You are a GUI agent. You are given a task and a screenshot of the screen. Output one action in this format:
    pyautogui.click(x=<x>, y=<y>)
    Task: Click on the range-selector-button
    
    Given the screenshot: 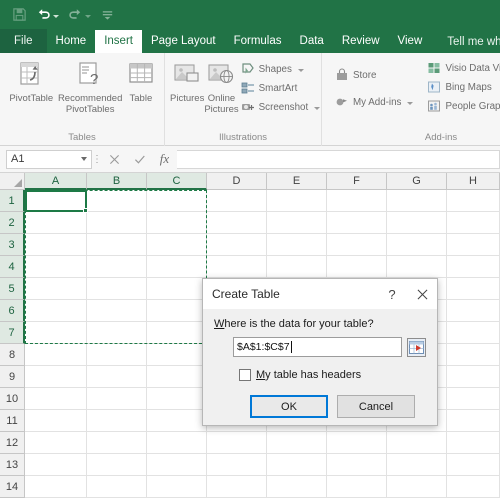 What is the action you would take?
    pyautogui.click(x=416, y=347)
    